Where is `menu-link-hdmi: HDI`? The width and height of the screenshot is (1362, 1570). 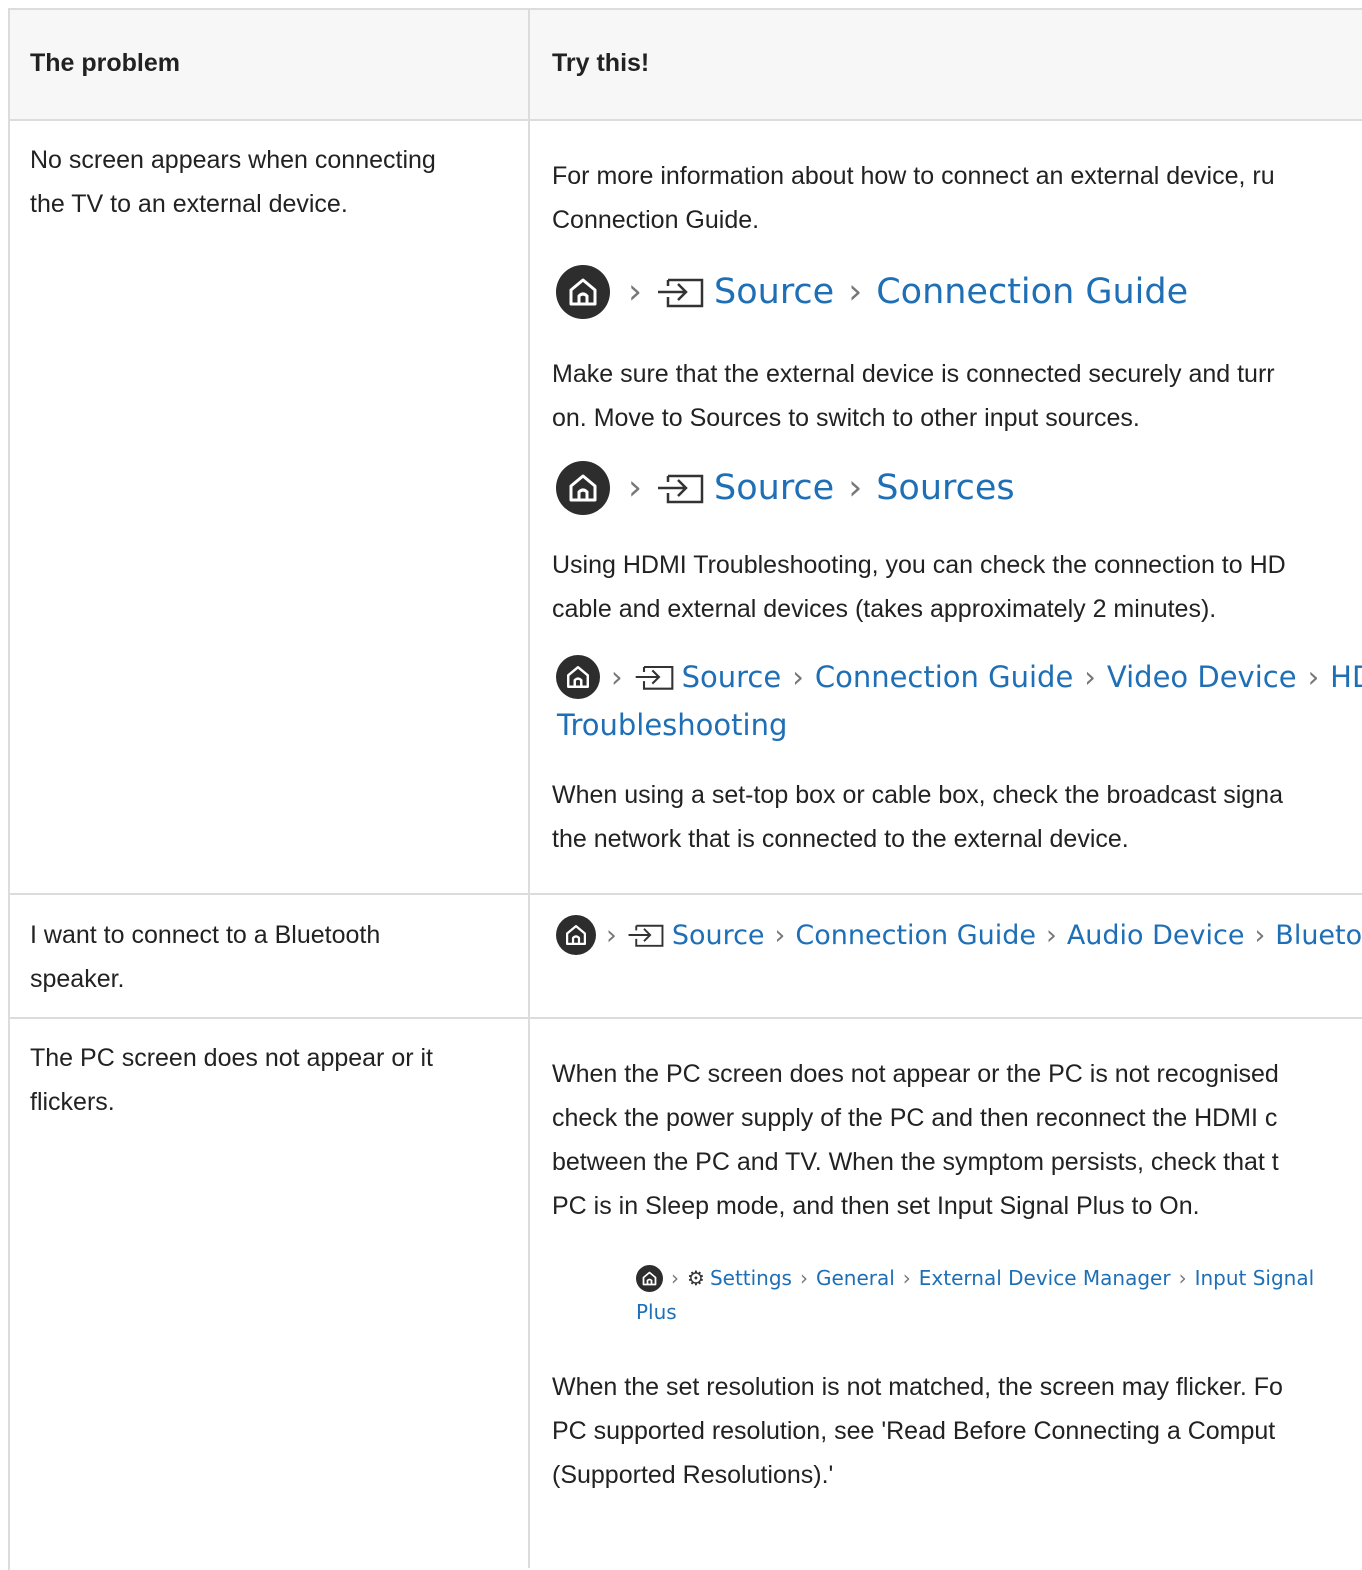
menu-link-hdmi: HDI is located at coordinates (1346, 677).